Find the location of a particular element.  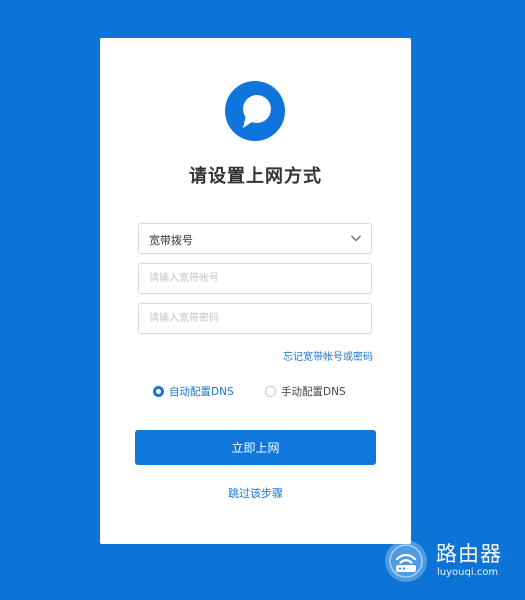

dns-auto-label: 自动配置DNS is located at coordinates (201, 392).